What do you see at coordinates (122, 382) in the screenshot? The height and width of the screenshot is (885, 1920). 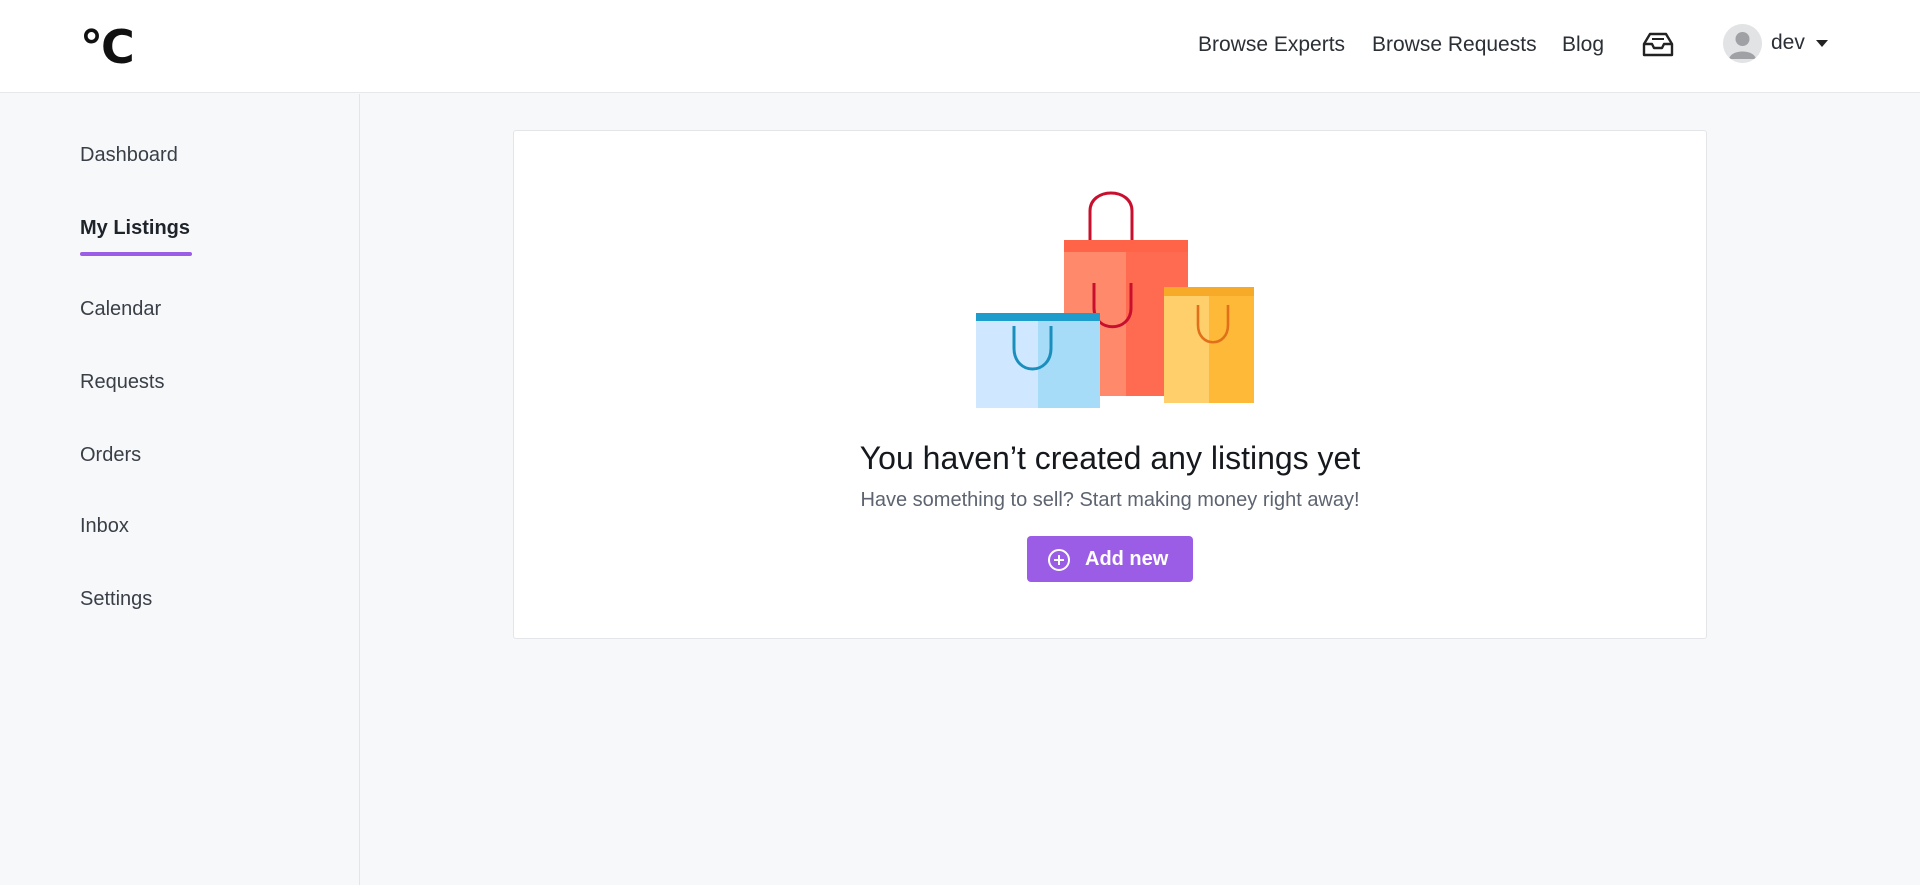 I see `sidebar-item-requests: Requests` at bounding box center [122, 382].